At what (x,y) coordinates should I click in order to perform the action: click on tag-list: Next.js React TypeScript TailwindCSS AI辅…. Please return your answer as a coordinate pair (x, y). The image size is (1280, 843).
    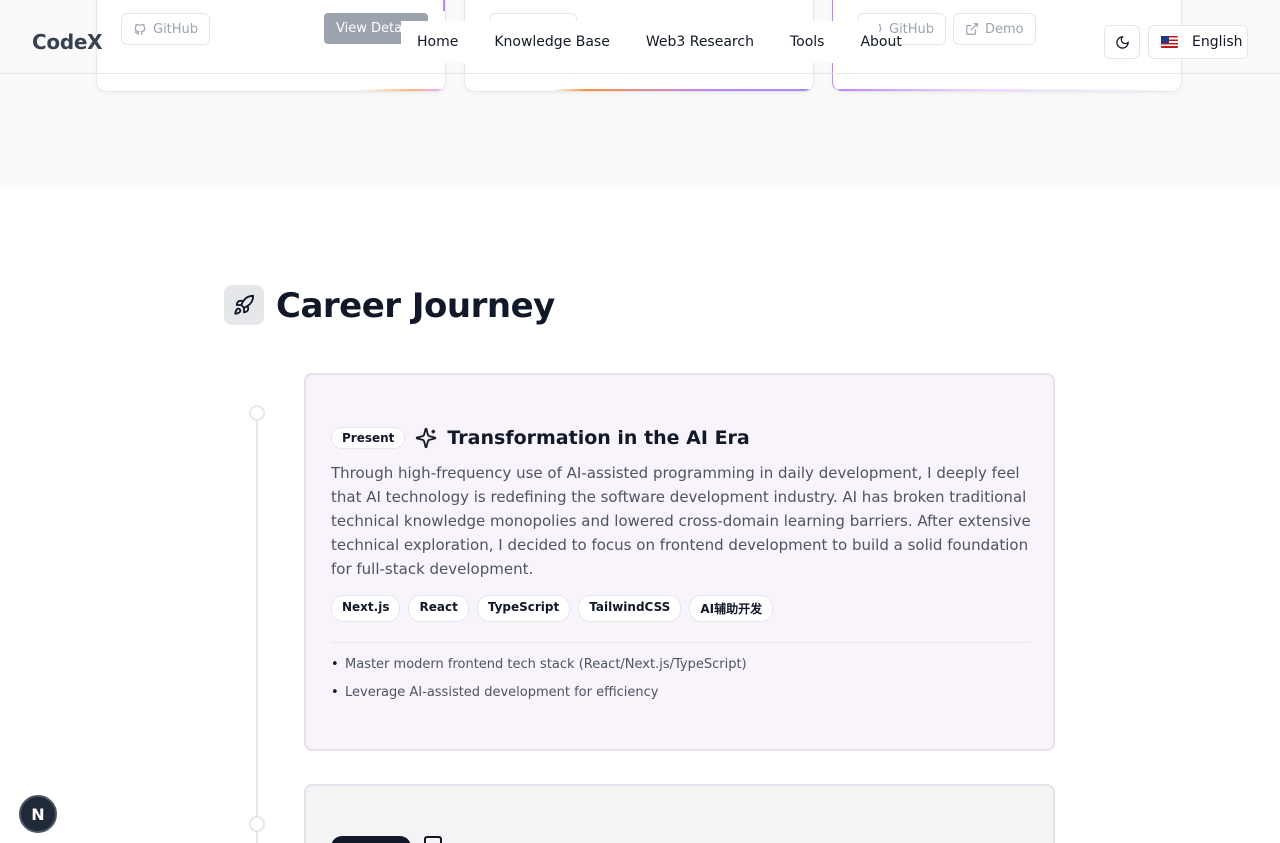
    Looking at the image, I should click on (552, 608).